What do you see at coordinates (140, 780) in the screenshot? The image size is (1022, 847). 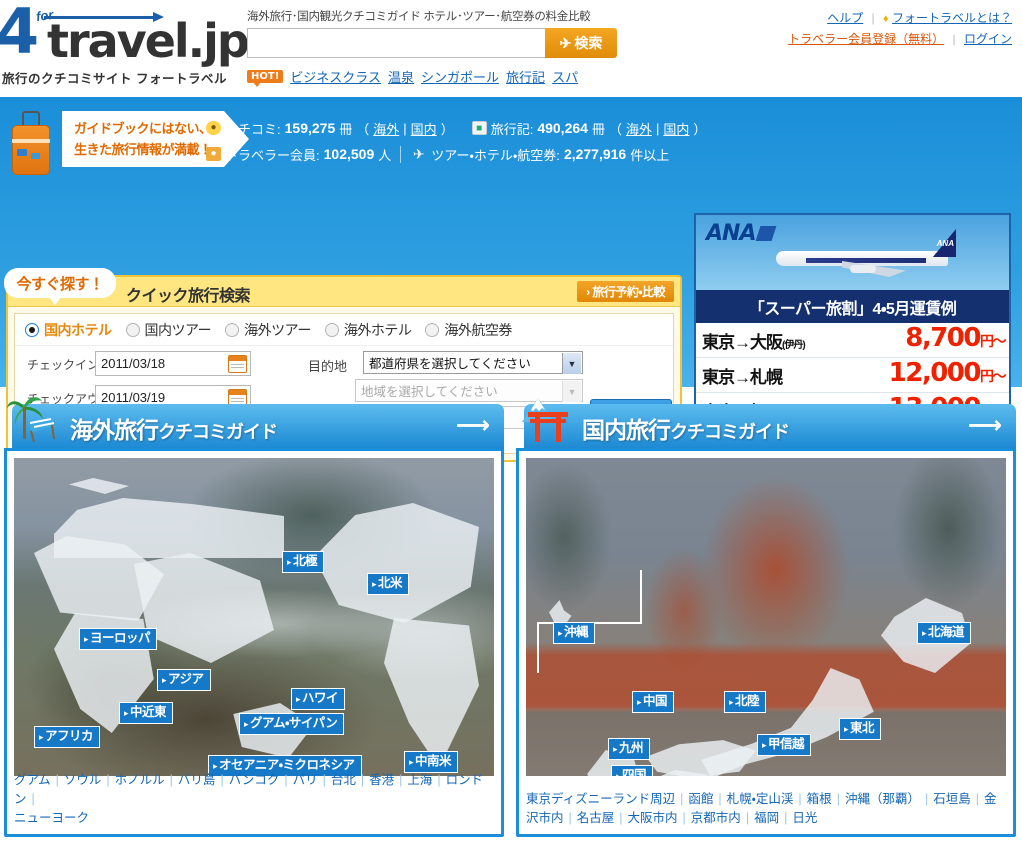 I see `overseas-link-2: ホノルル` at bounding box center [140, 780].